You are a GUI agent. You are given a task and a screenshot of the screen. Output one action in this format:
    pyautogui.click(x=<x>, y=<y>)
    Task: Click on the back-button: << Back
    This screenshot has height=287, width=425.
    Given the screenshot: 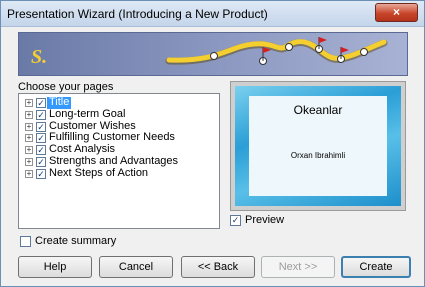 What is the action you would take?
    pyautogui.click(x=218, y=267)
    